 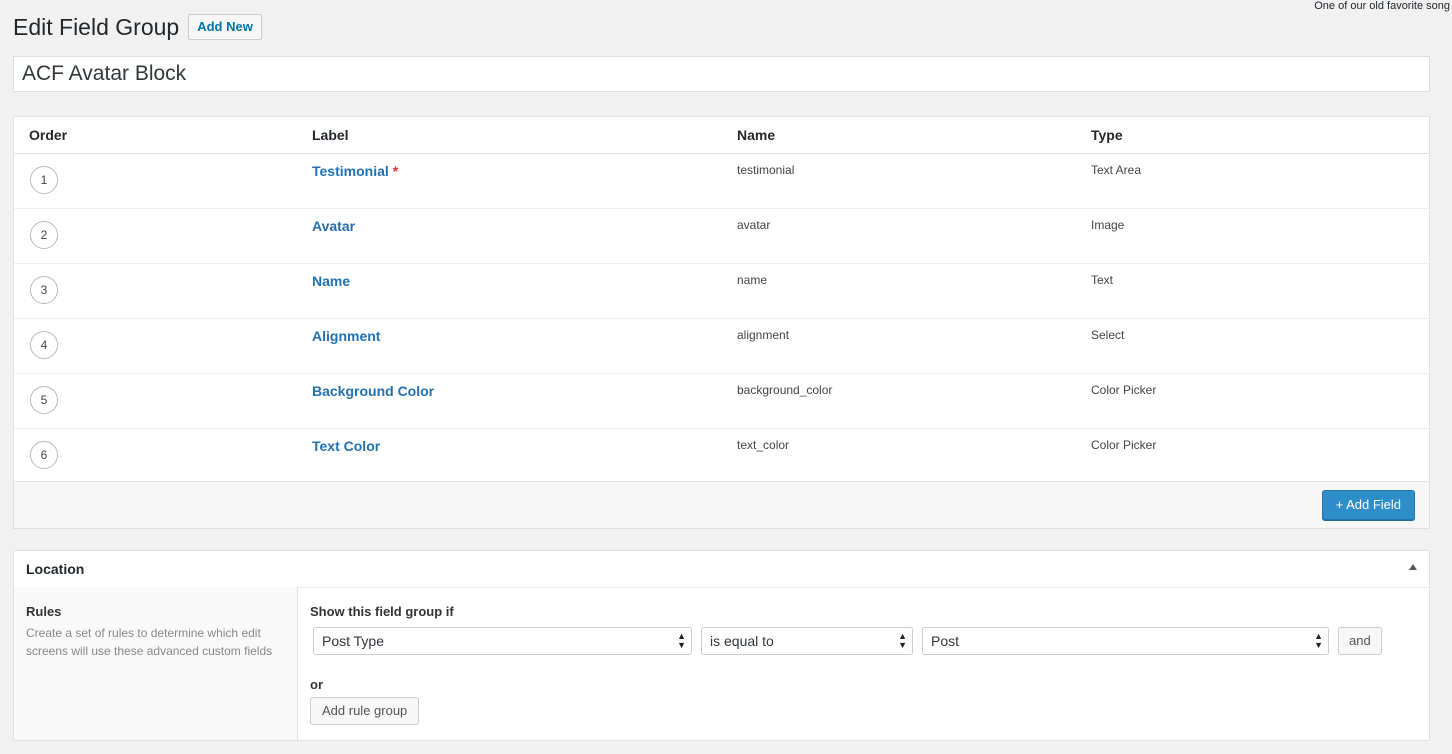 I want to click on field-name: text_color, so click(x=763, y=445).